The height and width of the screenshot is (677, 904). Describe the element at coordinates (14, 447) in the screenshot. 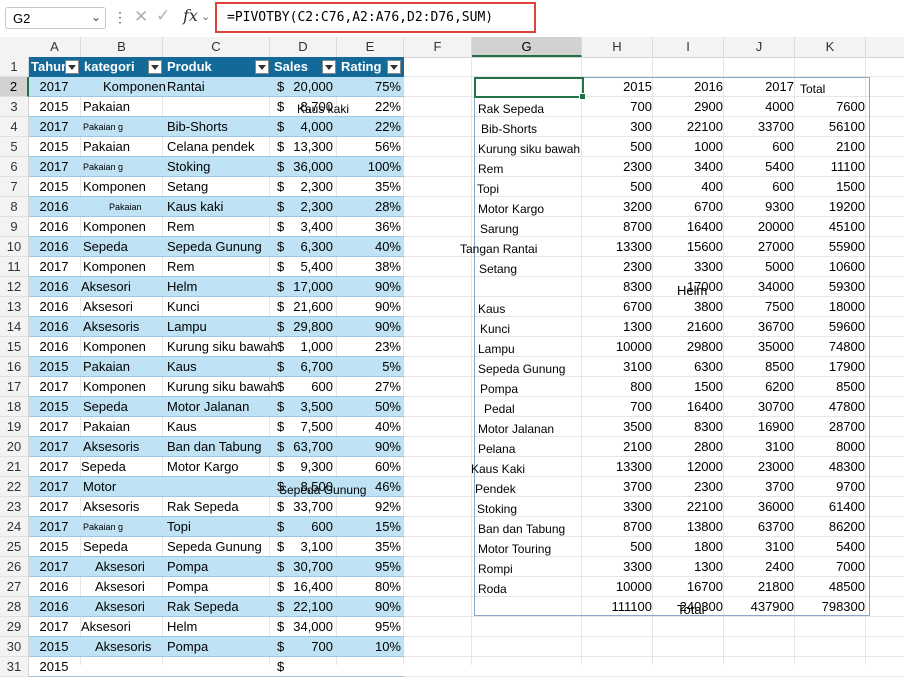

I see `row-header-20: 20` at that location.